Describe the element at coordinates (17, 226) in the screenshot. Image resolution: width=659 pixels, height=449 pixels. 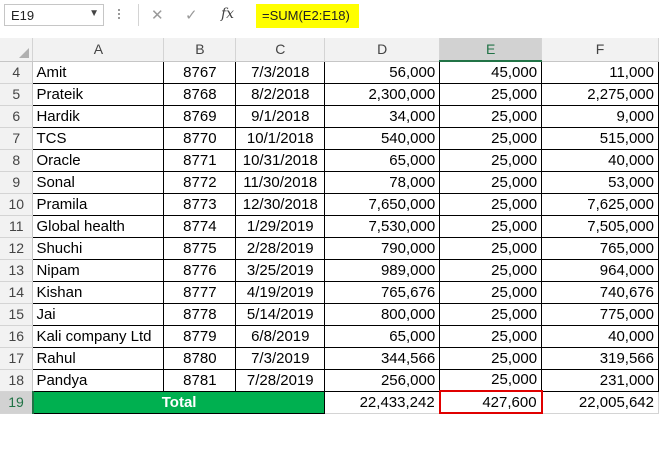
I see `row-header: 11` at that location.